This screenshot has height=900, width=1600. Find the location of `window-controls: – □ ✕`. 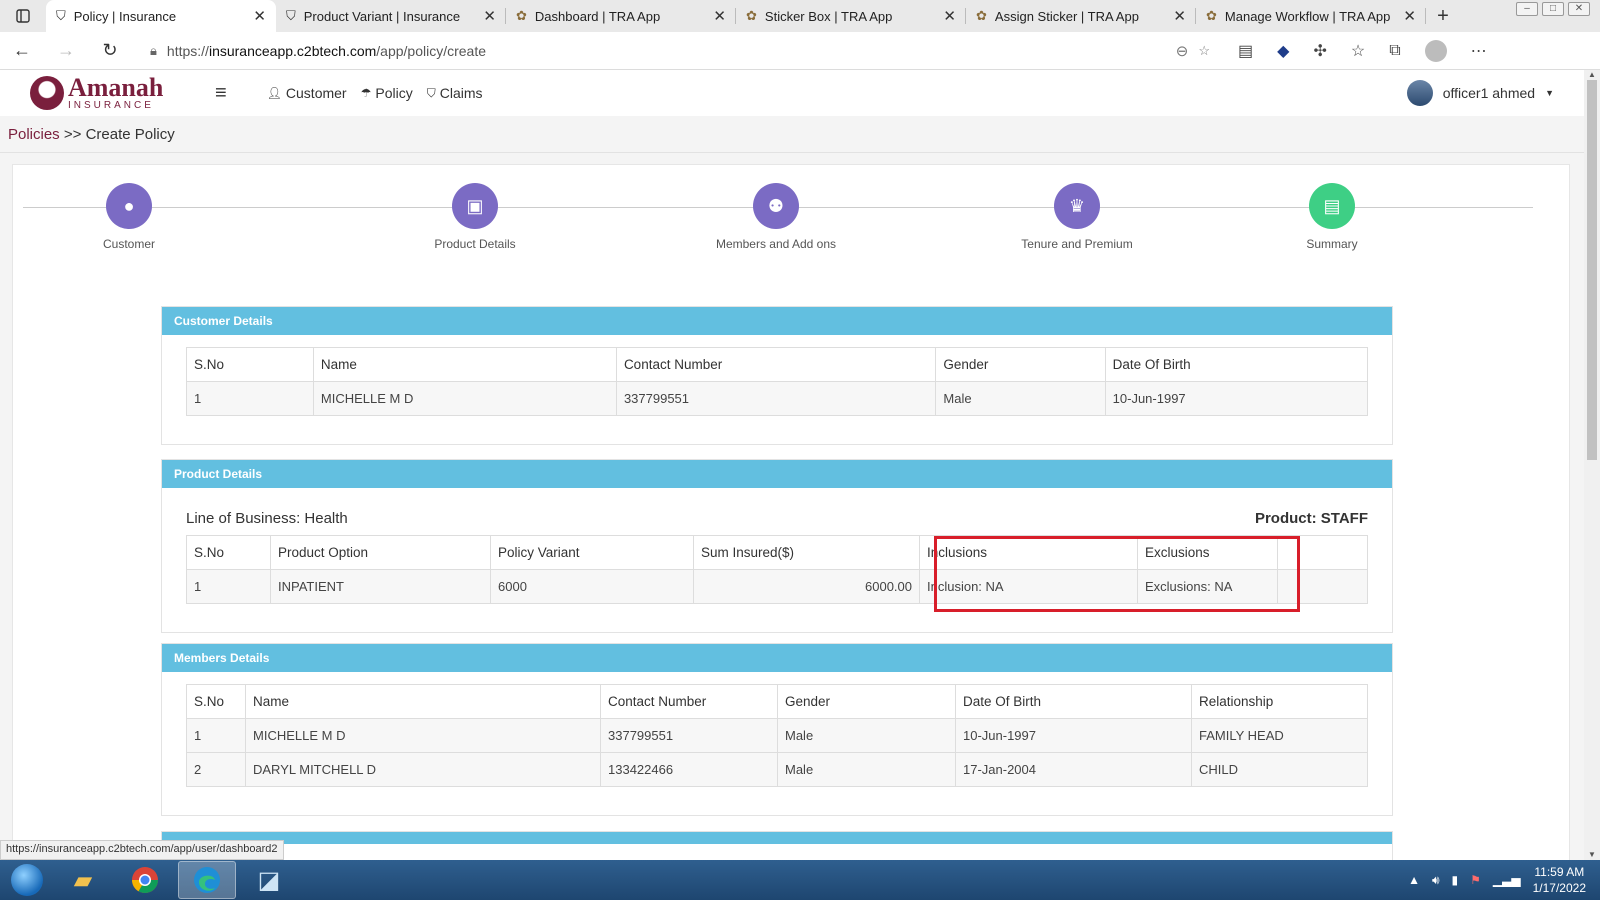

window-controls: – □ ✕ is located at coordinates (1558, 16).